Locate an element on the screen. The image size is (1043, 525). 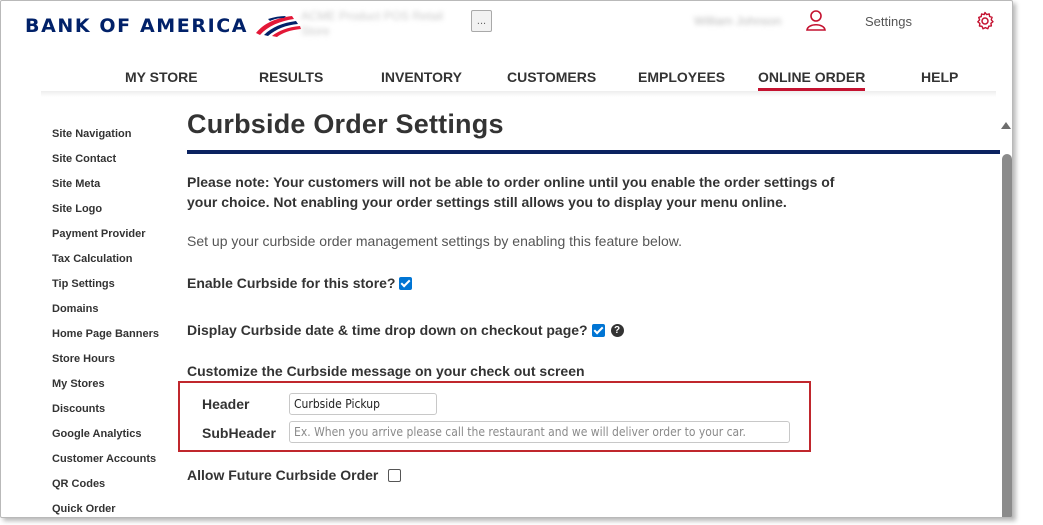
sidebar-item-qr-codes: QR Codes is located at coordinates (114, 489).